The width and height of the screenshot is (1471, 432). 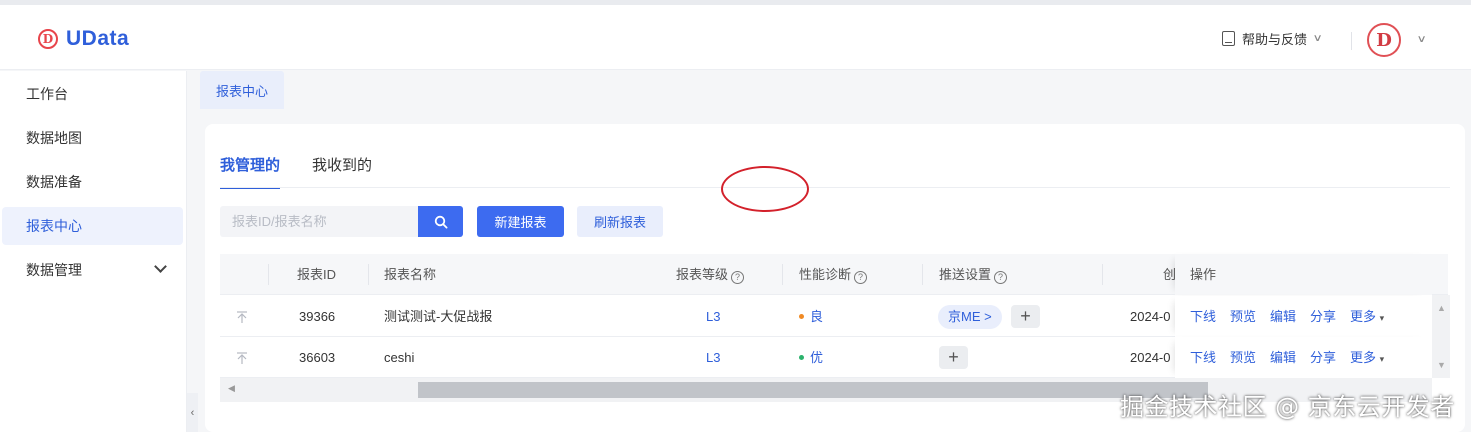 I want to click on tab-received: 我收到的, so click(x=342, y=171).